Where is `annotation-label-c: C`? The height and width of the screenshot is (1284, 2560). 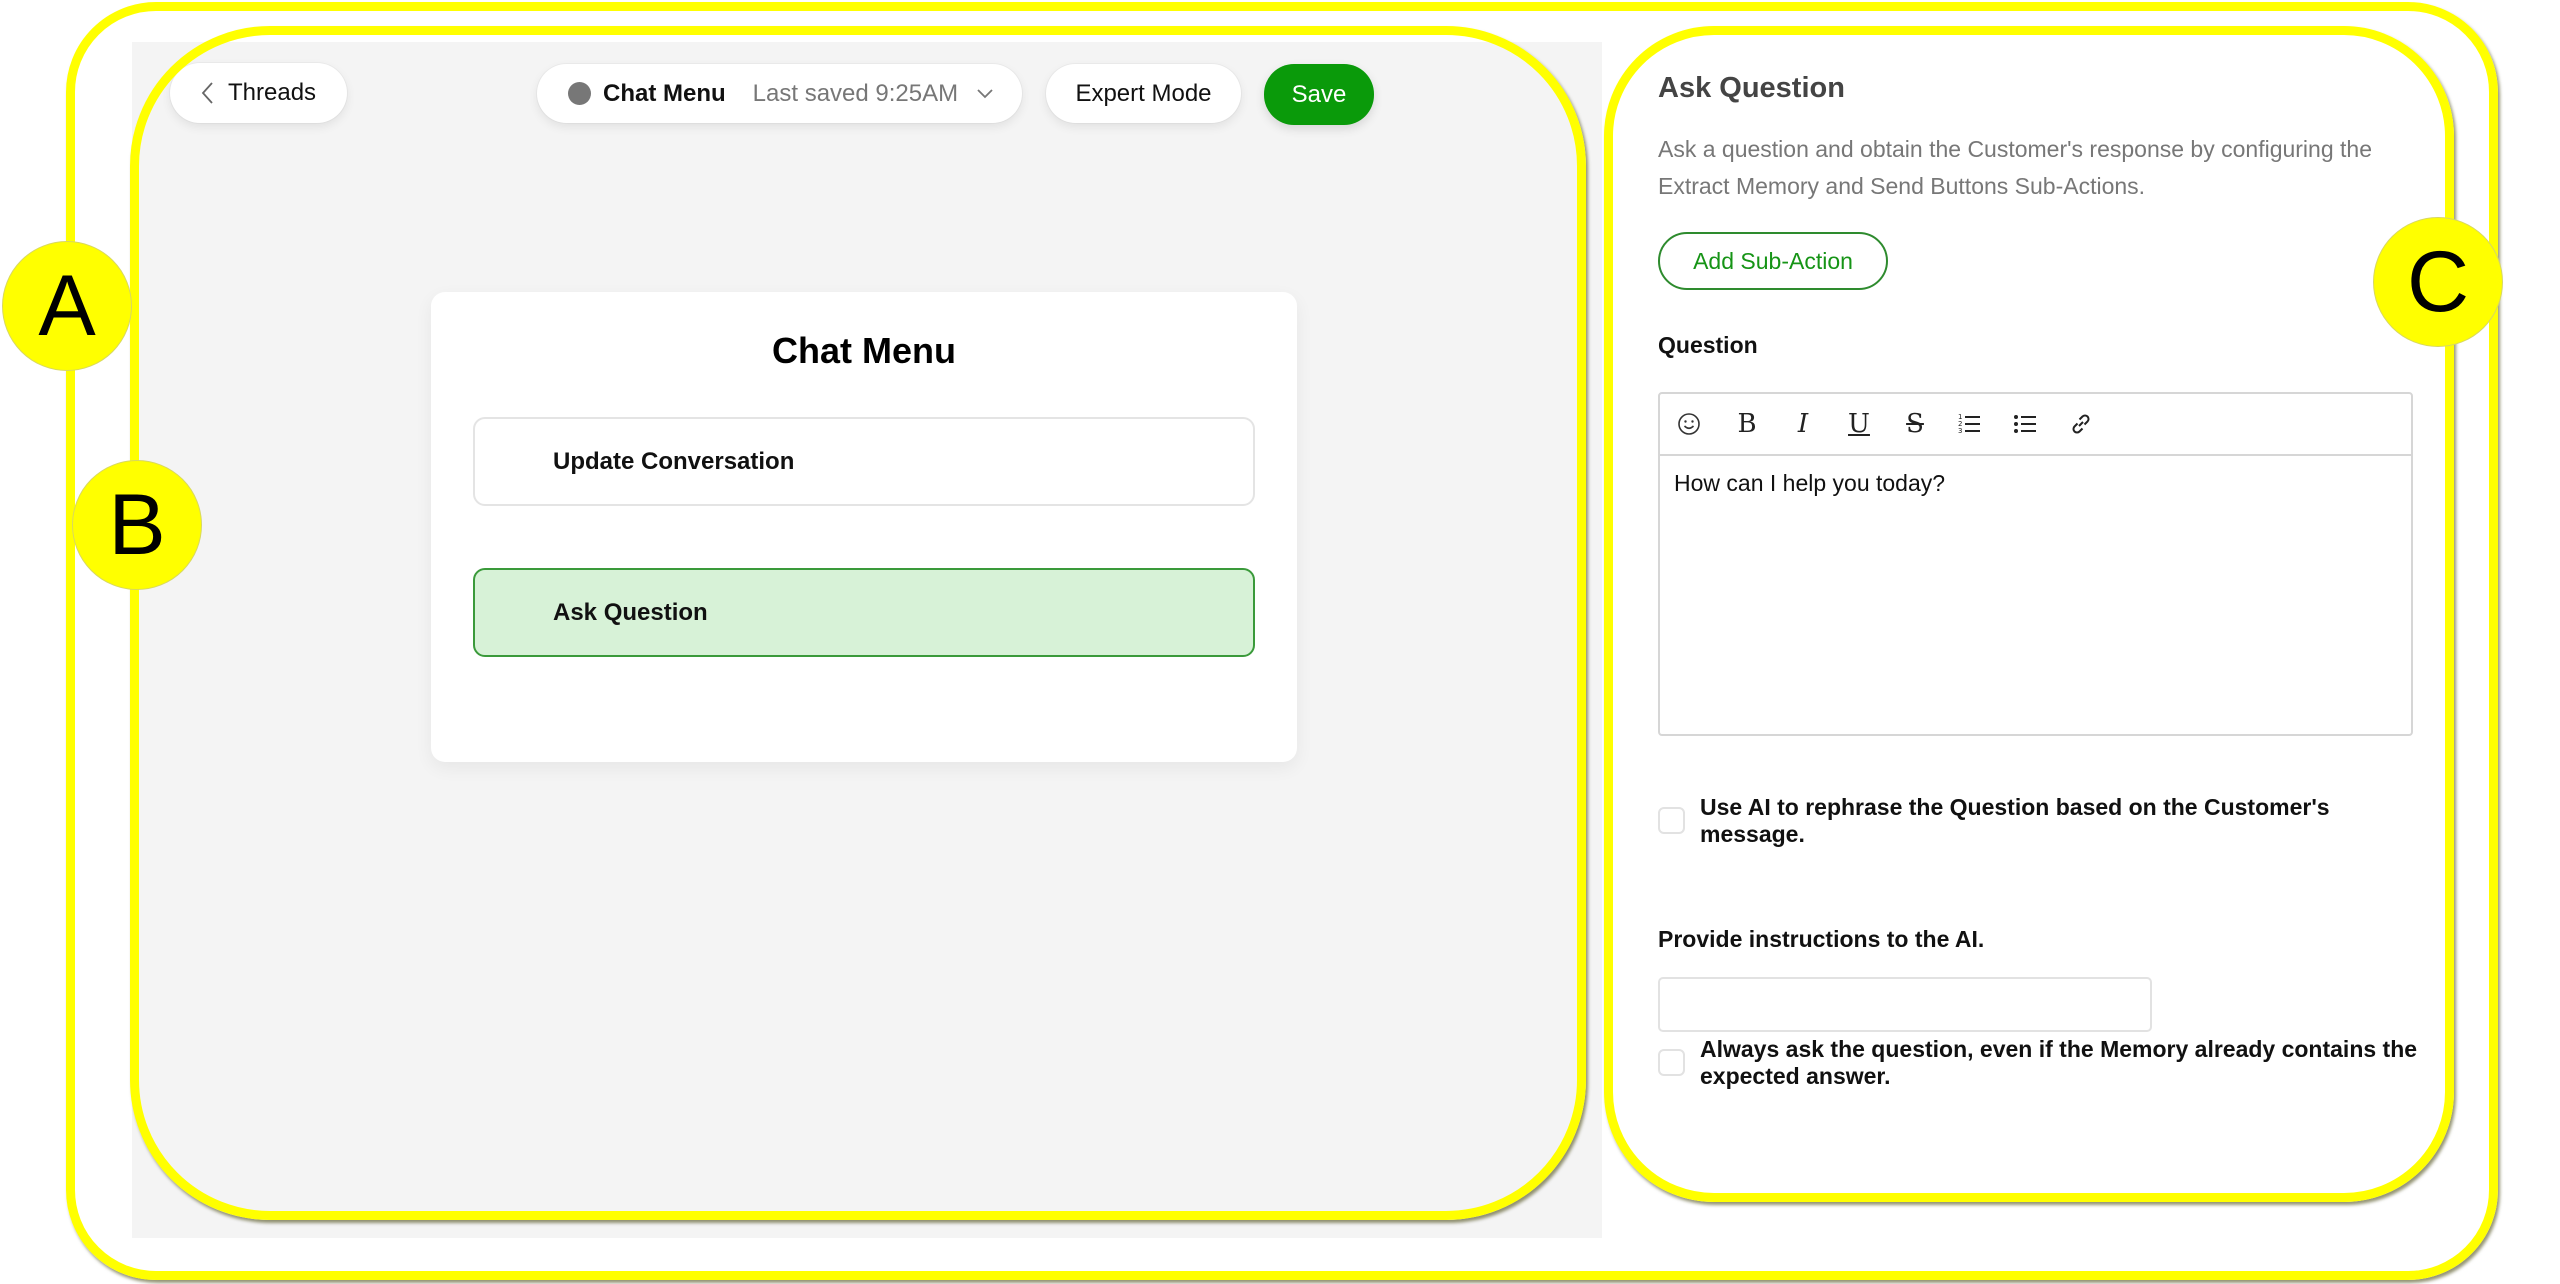
annotation-label-c: C is located at coordinates (2438, 282).